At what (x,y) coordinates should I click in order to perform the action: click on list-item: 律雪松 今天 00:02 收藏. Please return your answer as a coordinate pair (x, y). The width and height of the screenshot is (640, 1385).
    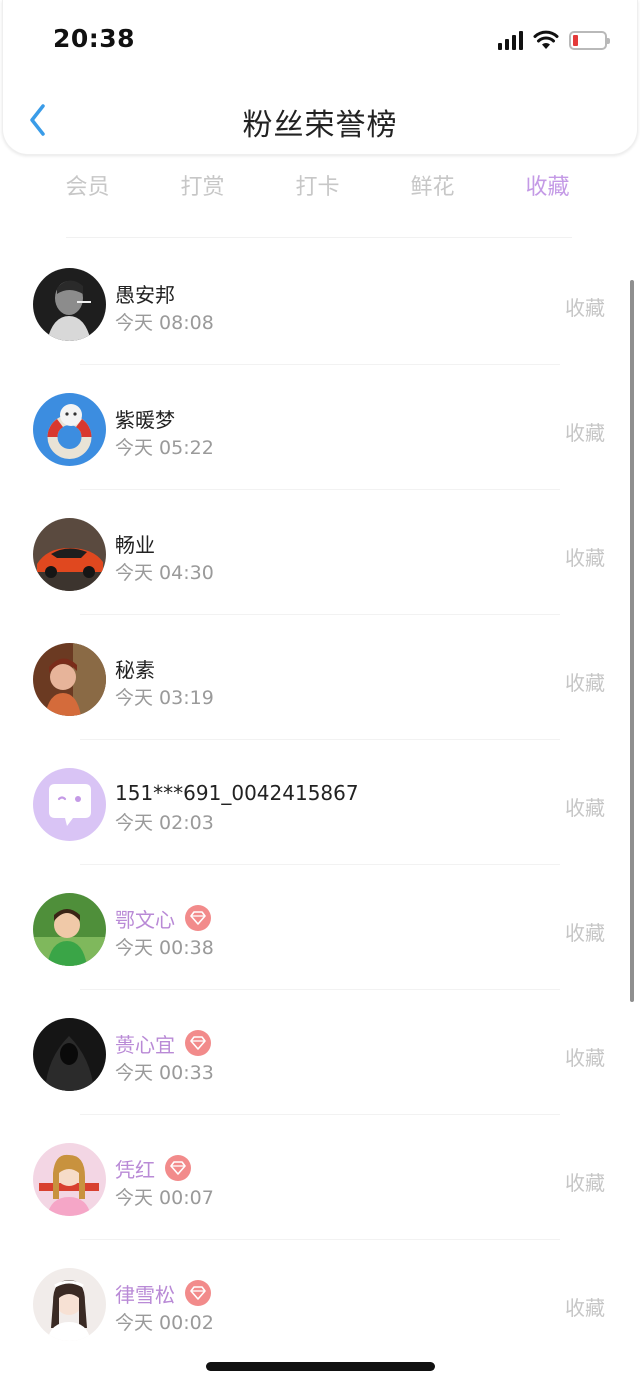
    Looking at the image, I should click on (320, 1302).